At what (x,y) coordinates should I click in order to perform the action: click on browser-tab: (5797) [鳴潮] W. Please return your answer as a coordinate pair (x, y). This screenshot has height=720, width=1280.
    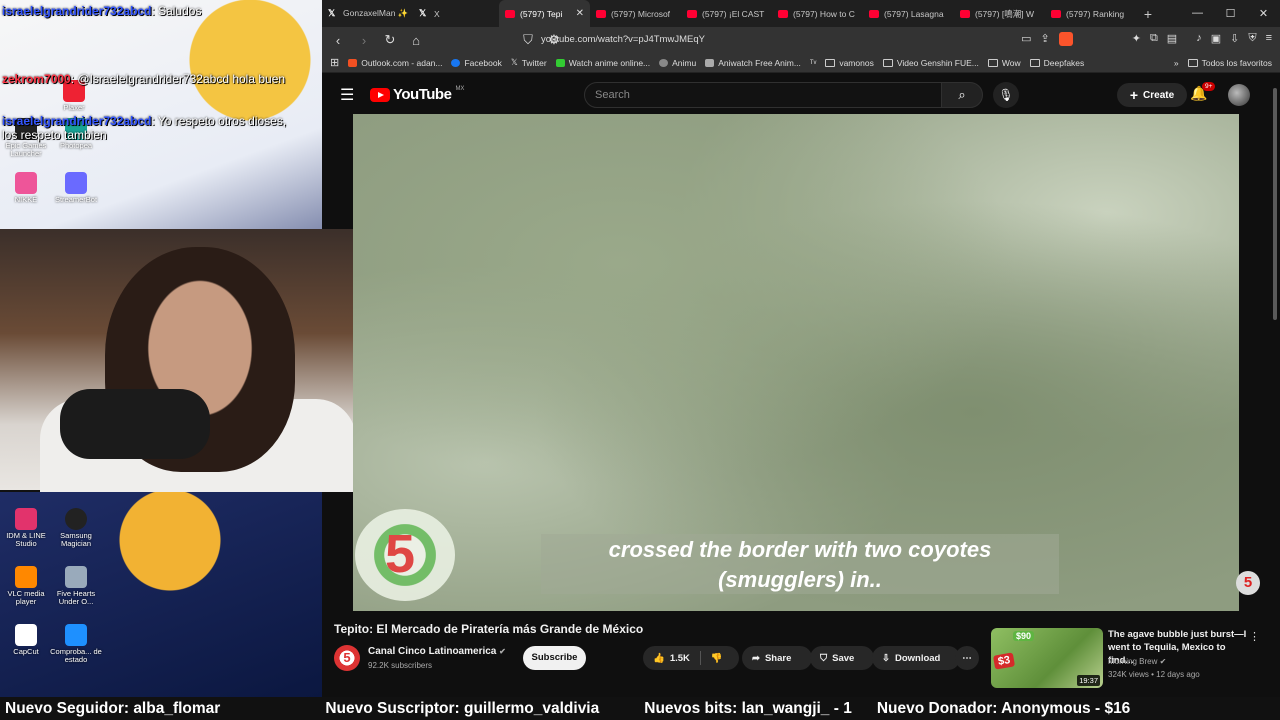
    Looking at the image, I should click on (999, 13).